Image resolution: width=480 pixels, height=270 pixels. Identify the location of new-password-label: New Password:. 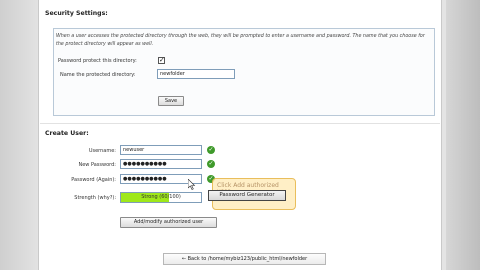
(97, 165).